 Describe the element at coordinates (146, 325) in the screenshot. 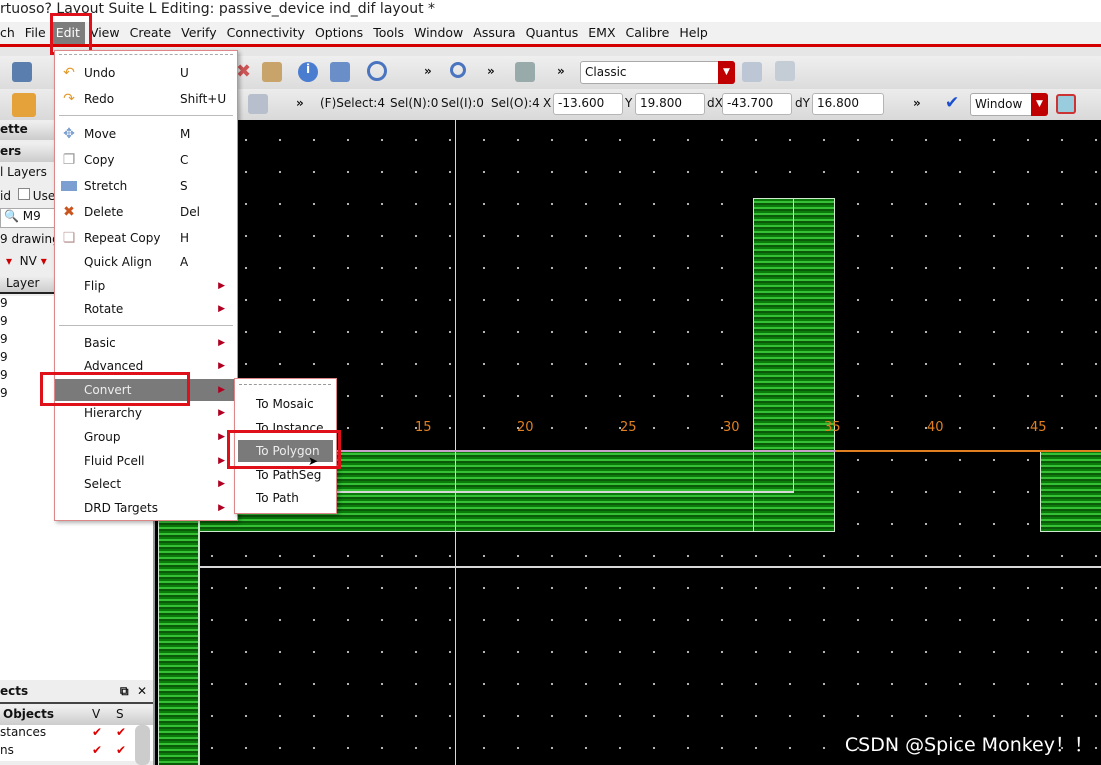

I see `menu-separator` at that location.